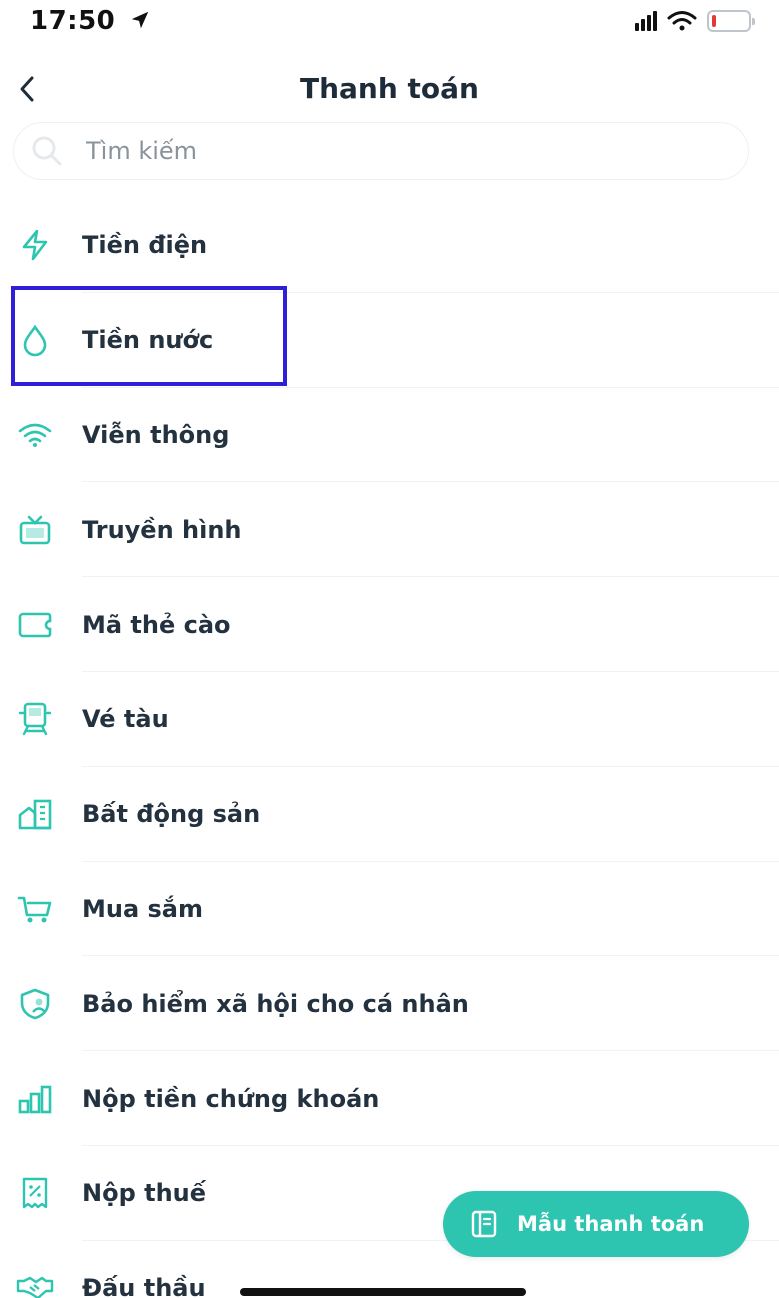  I want to click on menu-item-tien-nuoc: Tiền nước, so click(389, 340).